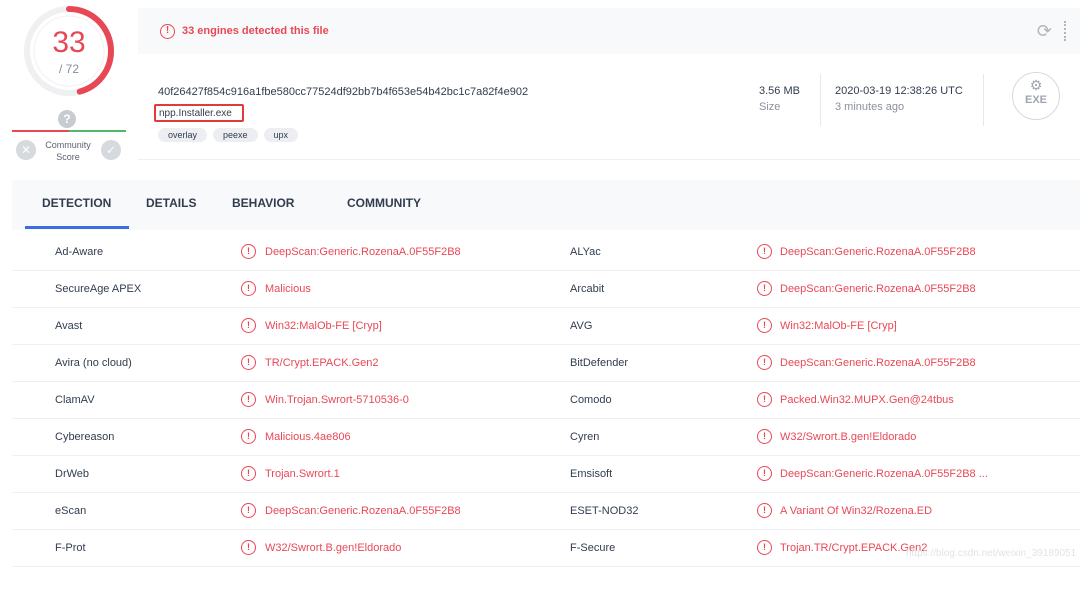 The image size is (1080, 600). Describe the element at coordinates (183, 135) in the screenshot. I see `tag-overlay: overlay` at that location.